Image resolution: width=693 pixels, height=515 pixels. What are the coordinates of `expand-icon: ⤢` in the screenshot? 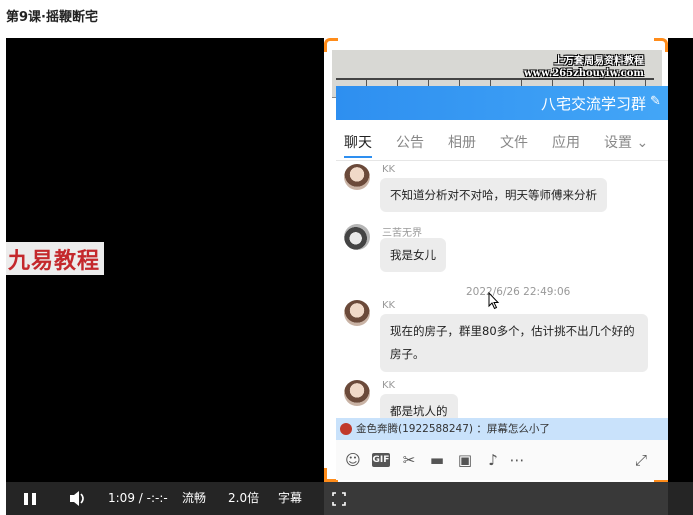 It's located at (641, 460).